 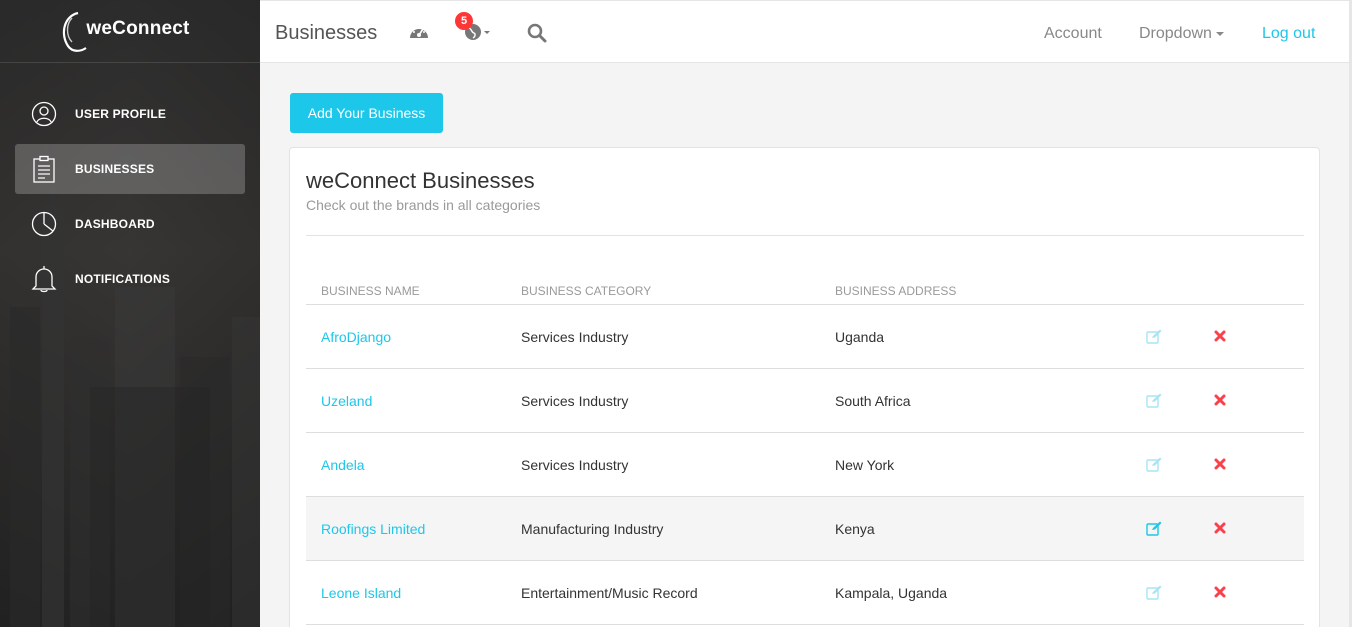 I want to click on top-navbar: Businesses 5 Account Dropdown Log out, so click(x=806, y=31).